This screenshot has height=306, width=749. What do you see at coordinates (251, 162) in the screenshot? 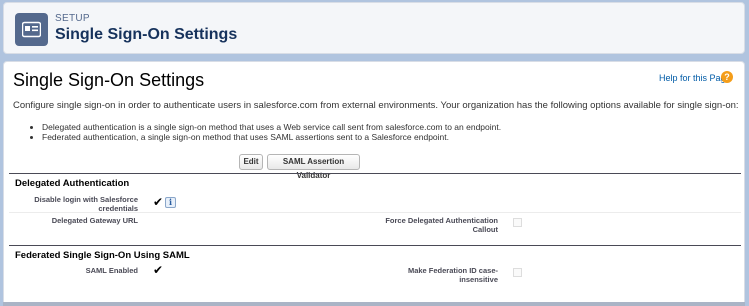
I see `edit-button: Edit` at bounding box center [251, 162].